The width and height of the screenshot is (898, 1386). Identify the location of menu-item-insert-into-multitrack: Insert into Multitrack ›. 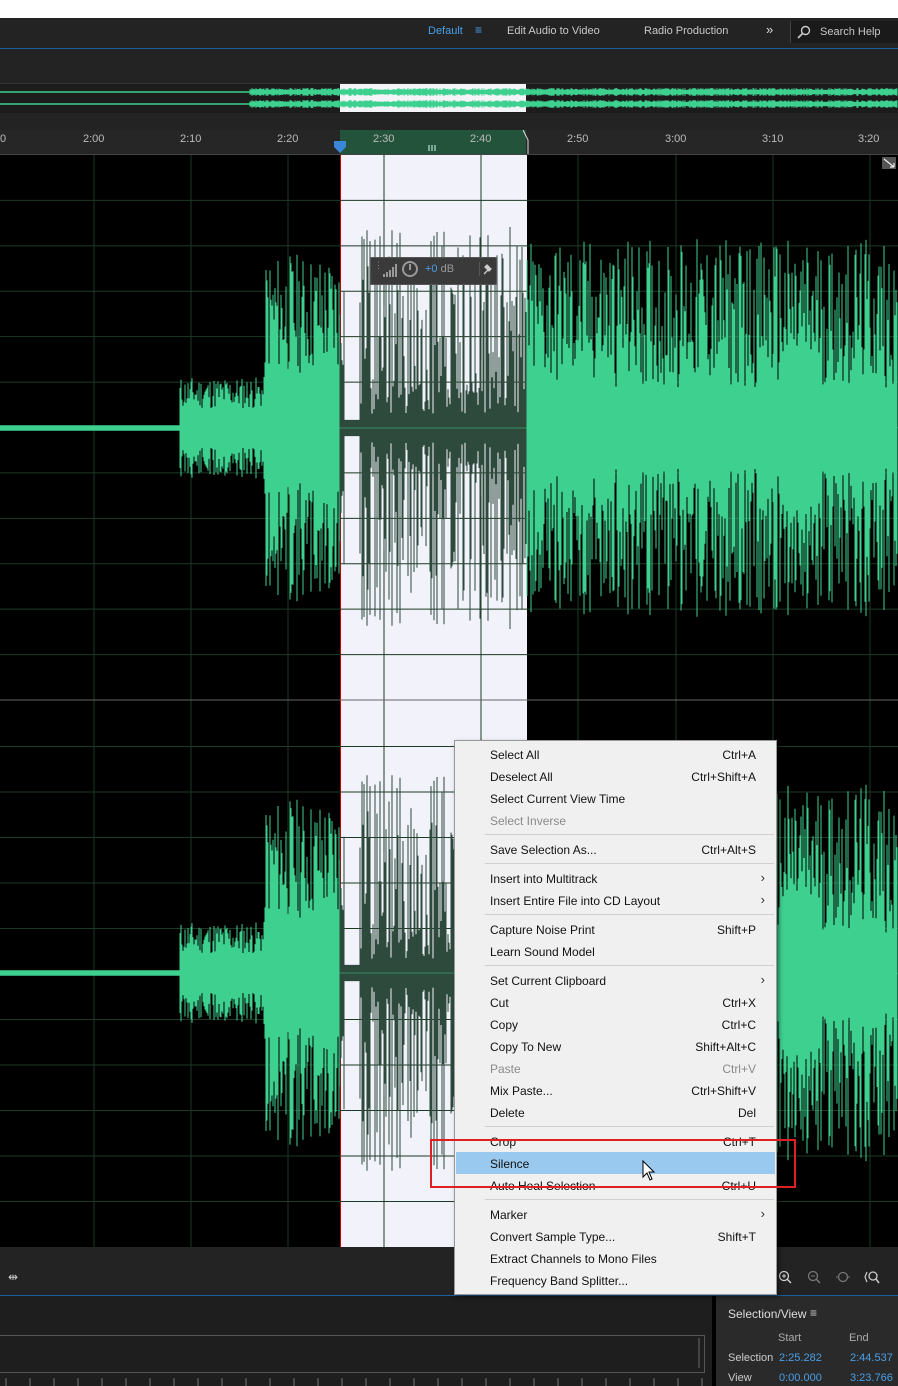
(615, 878).